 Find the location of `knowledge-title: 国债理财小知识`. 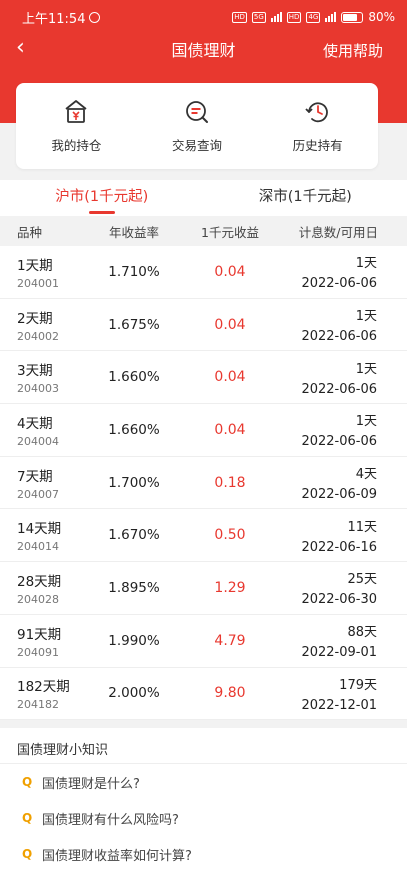

knowledge-title: 国债理财小知识 is located at coordinates (203, 746).